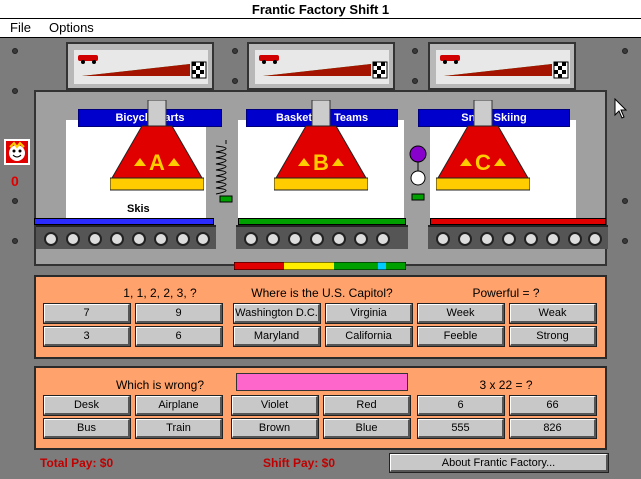 The height and width of the screenshot is (479, 641). I want to click on answer-2b-2: Red, so click(367, 405).